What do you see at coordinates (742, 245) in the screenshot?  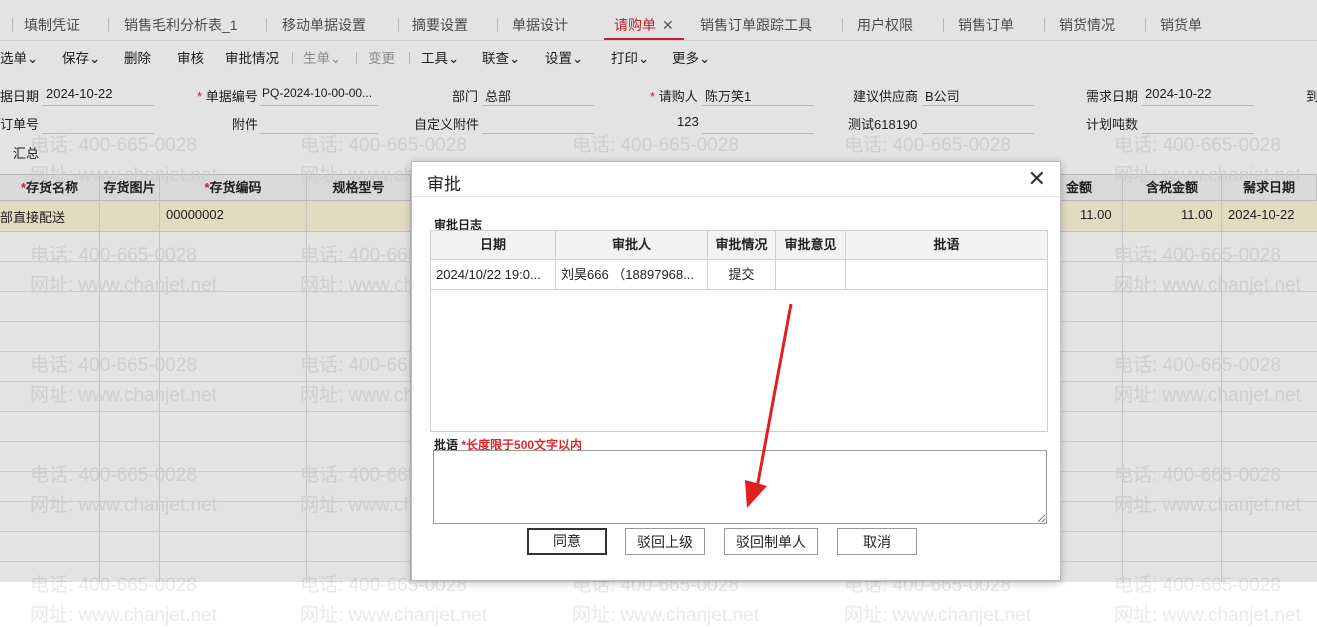 I see `log-header-status: 审批情况` at bounding box center [742, 245].